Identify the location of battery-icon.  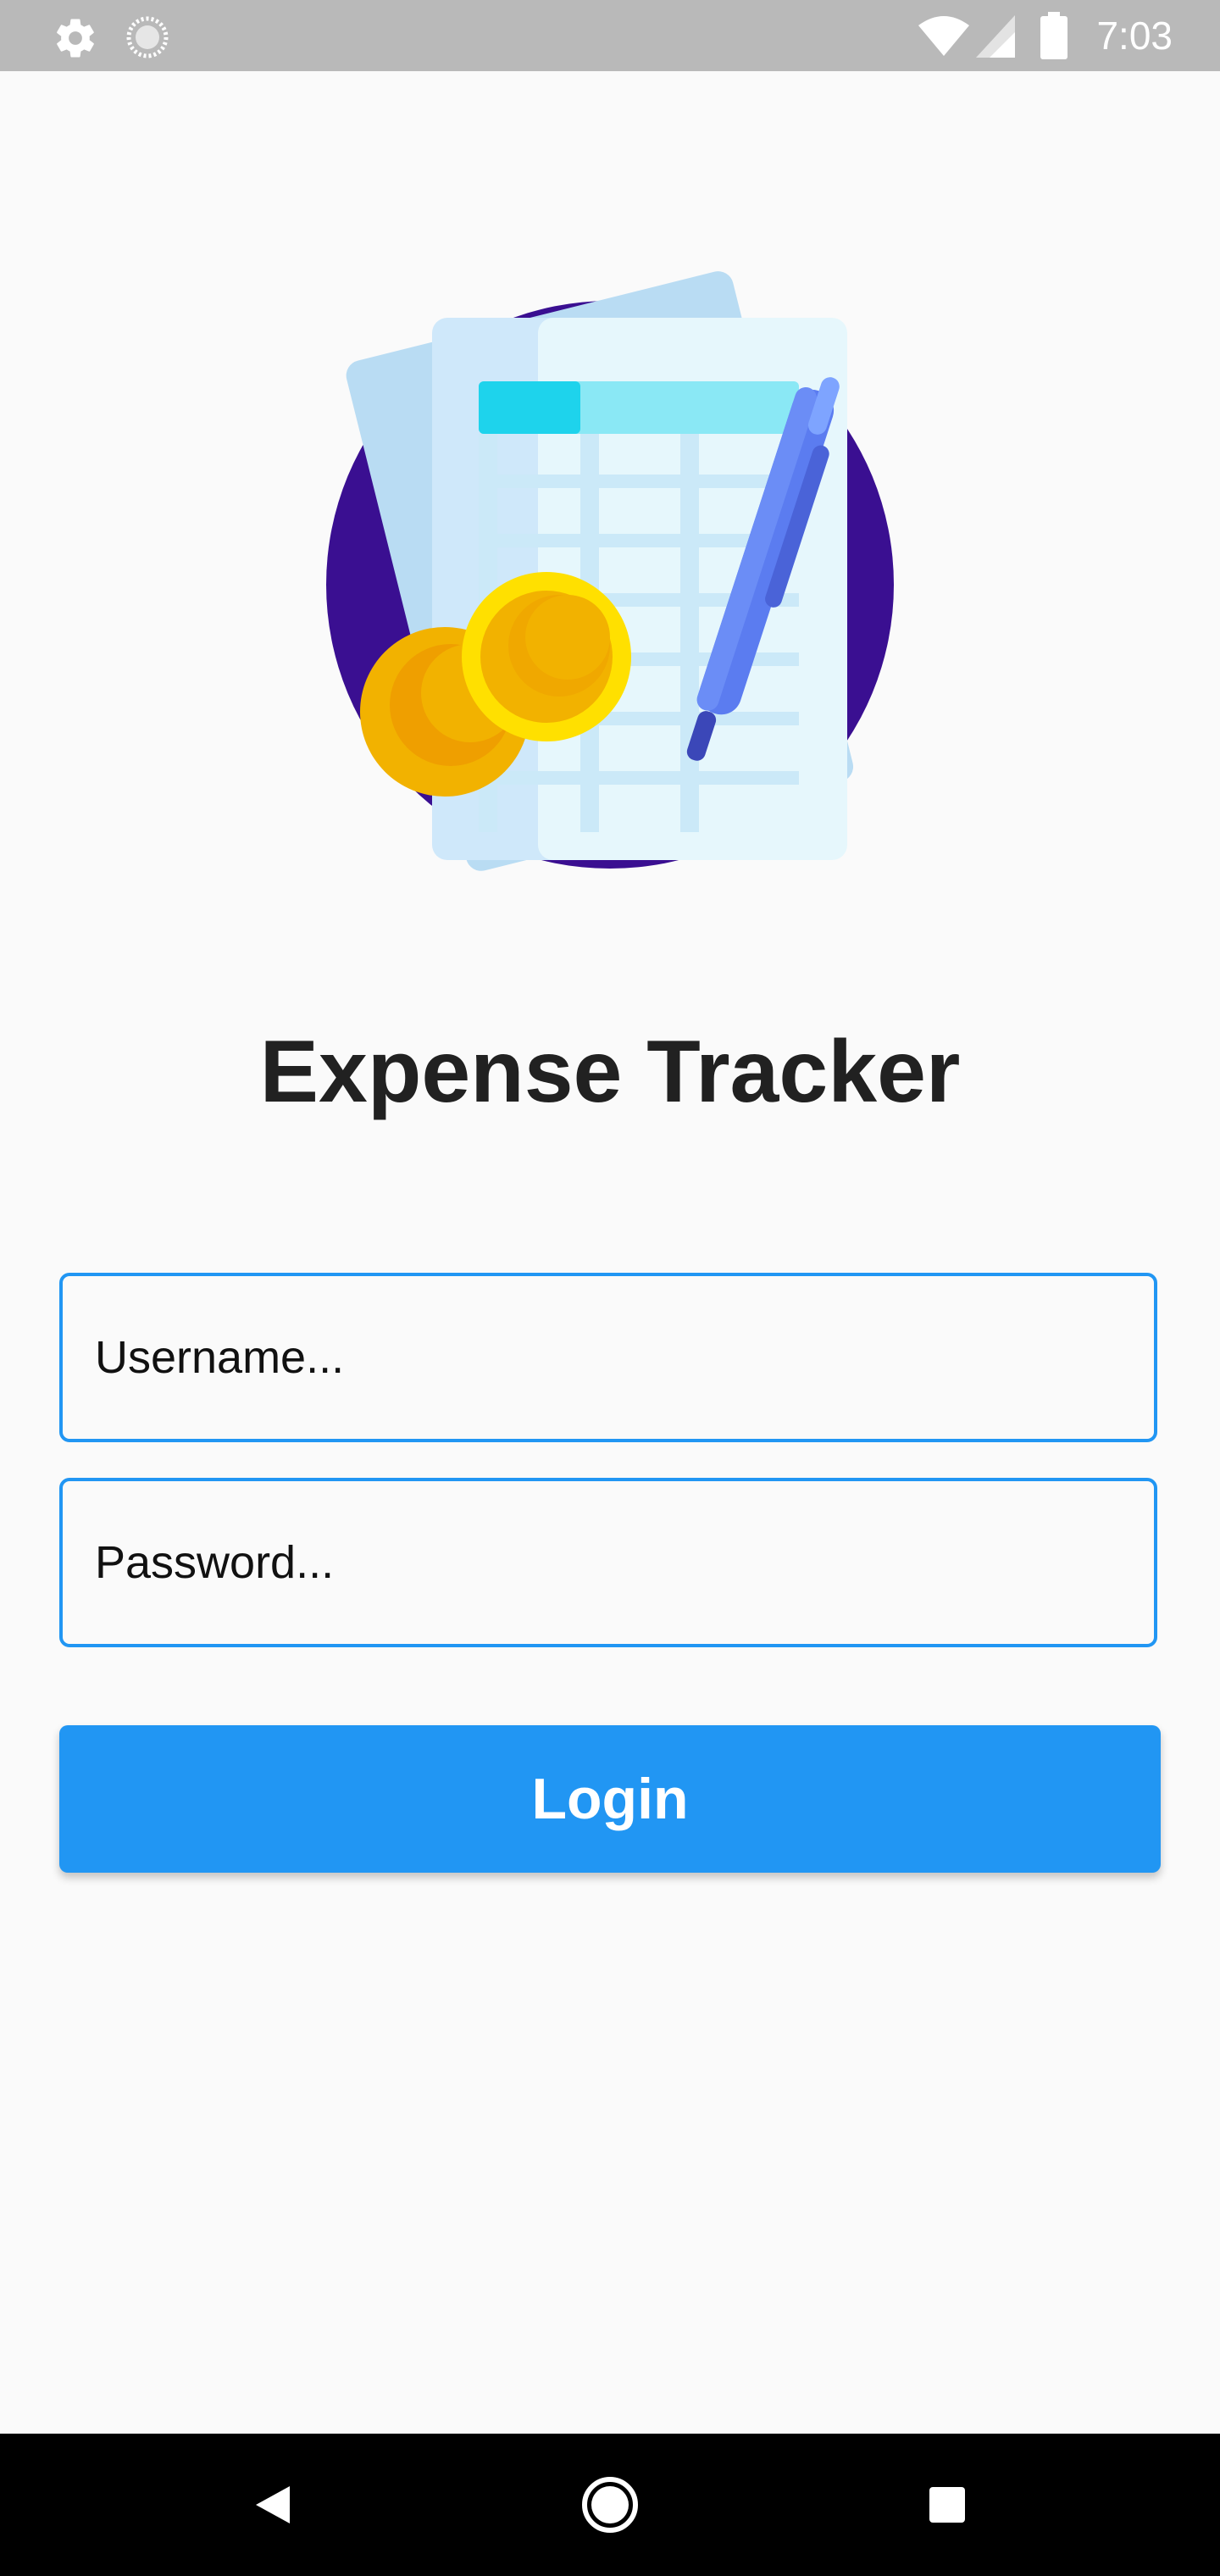
(1054, 38).